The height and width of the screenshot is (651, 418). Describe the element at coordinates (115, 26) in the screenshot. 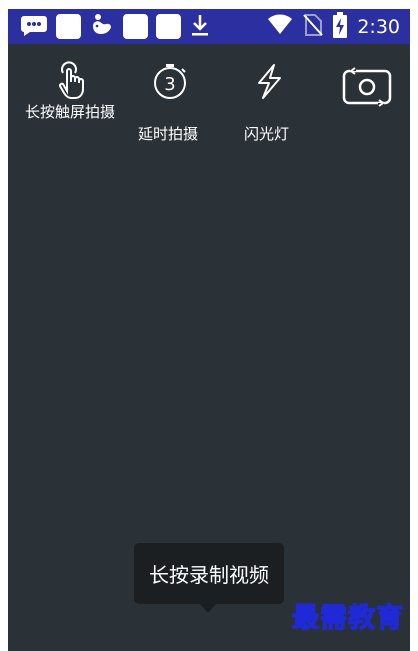

I see `status-bar-notifications` at that location.